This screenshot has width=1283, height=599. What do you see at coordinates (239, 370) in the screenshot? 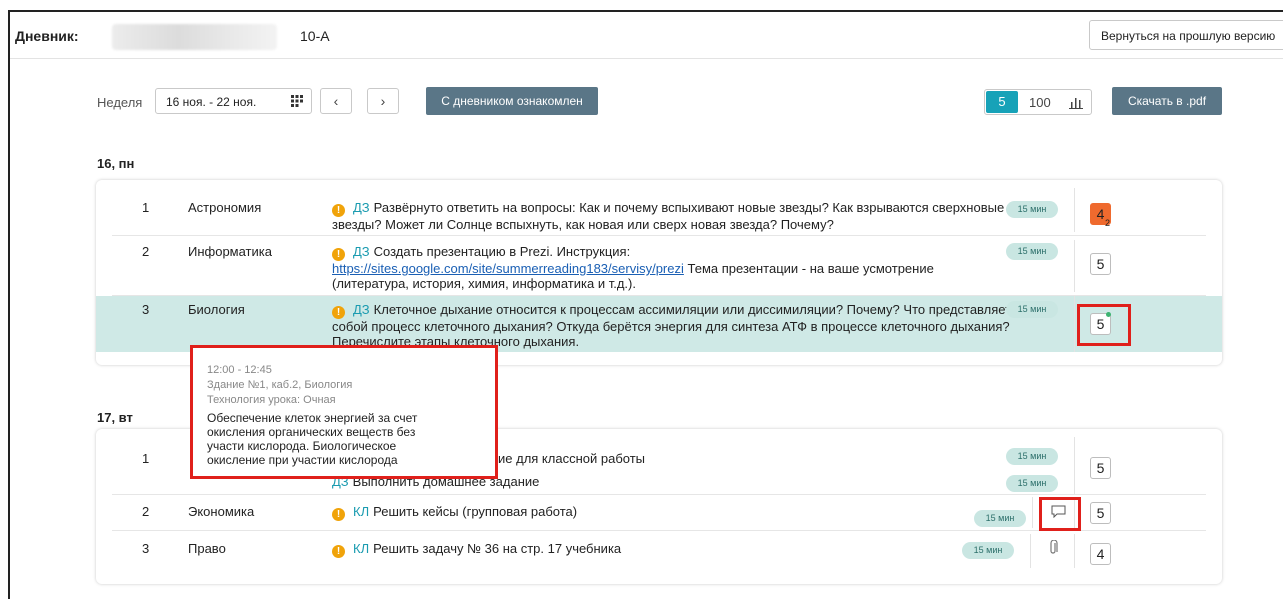
I see `tooltip-time: 12:00 - 12:45` at bounding box center [239, 370].